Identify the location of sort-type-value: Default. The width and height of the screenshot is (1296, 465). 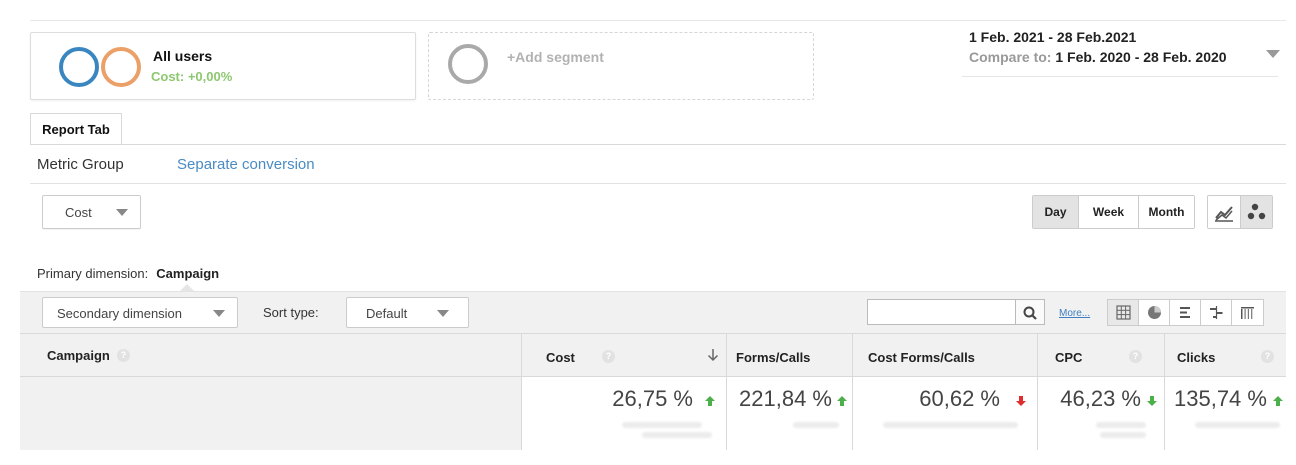
(387, 313).